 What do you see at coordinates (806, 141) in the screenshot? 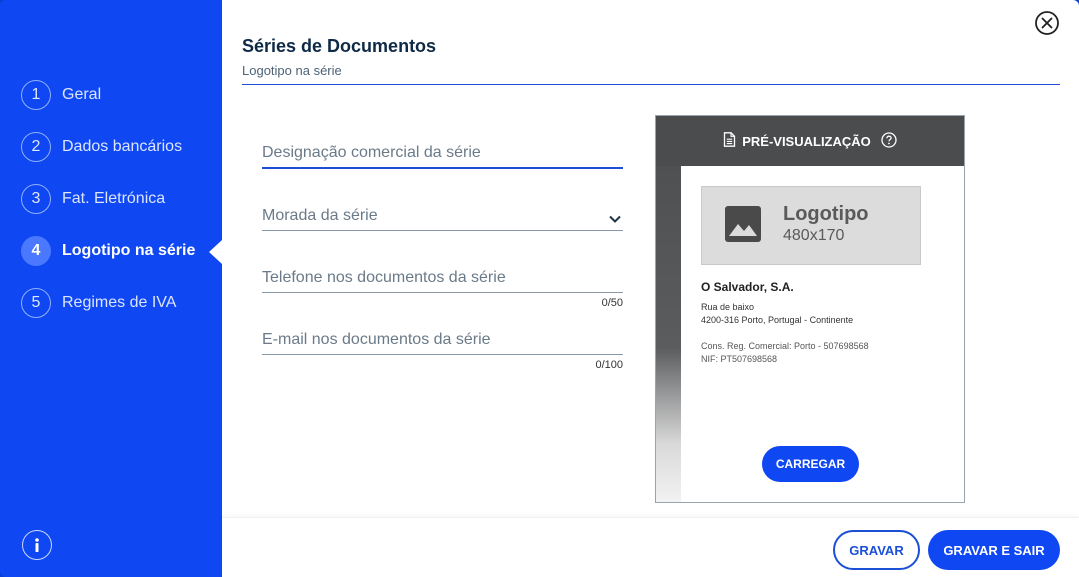
I see `preview-header-label: PRÉ-VISUALIZAÇÃO` at bounding box center [806, 141].